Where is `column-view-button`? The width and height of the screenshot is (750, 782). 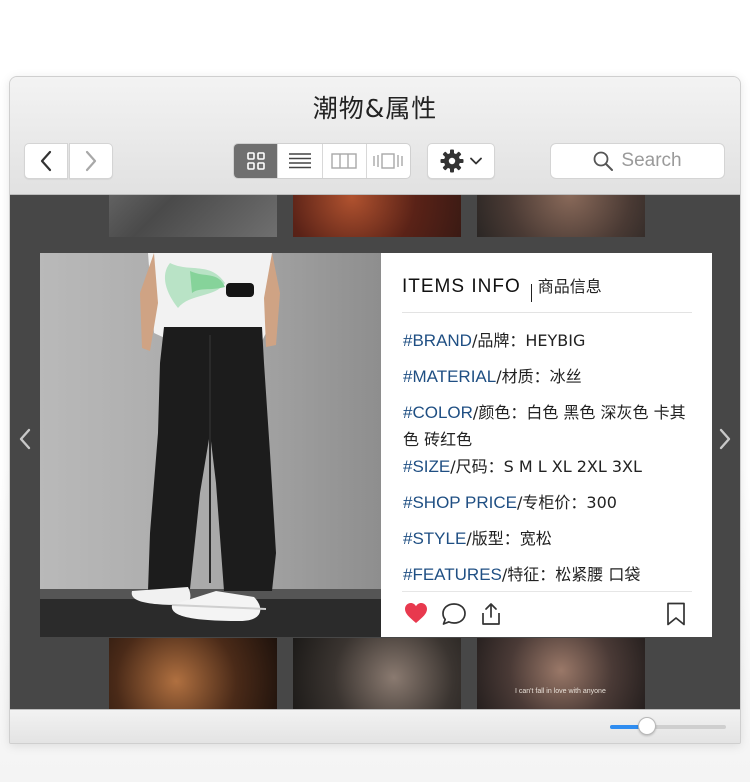 column-view-button is located at coordinates (345, 161).